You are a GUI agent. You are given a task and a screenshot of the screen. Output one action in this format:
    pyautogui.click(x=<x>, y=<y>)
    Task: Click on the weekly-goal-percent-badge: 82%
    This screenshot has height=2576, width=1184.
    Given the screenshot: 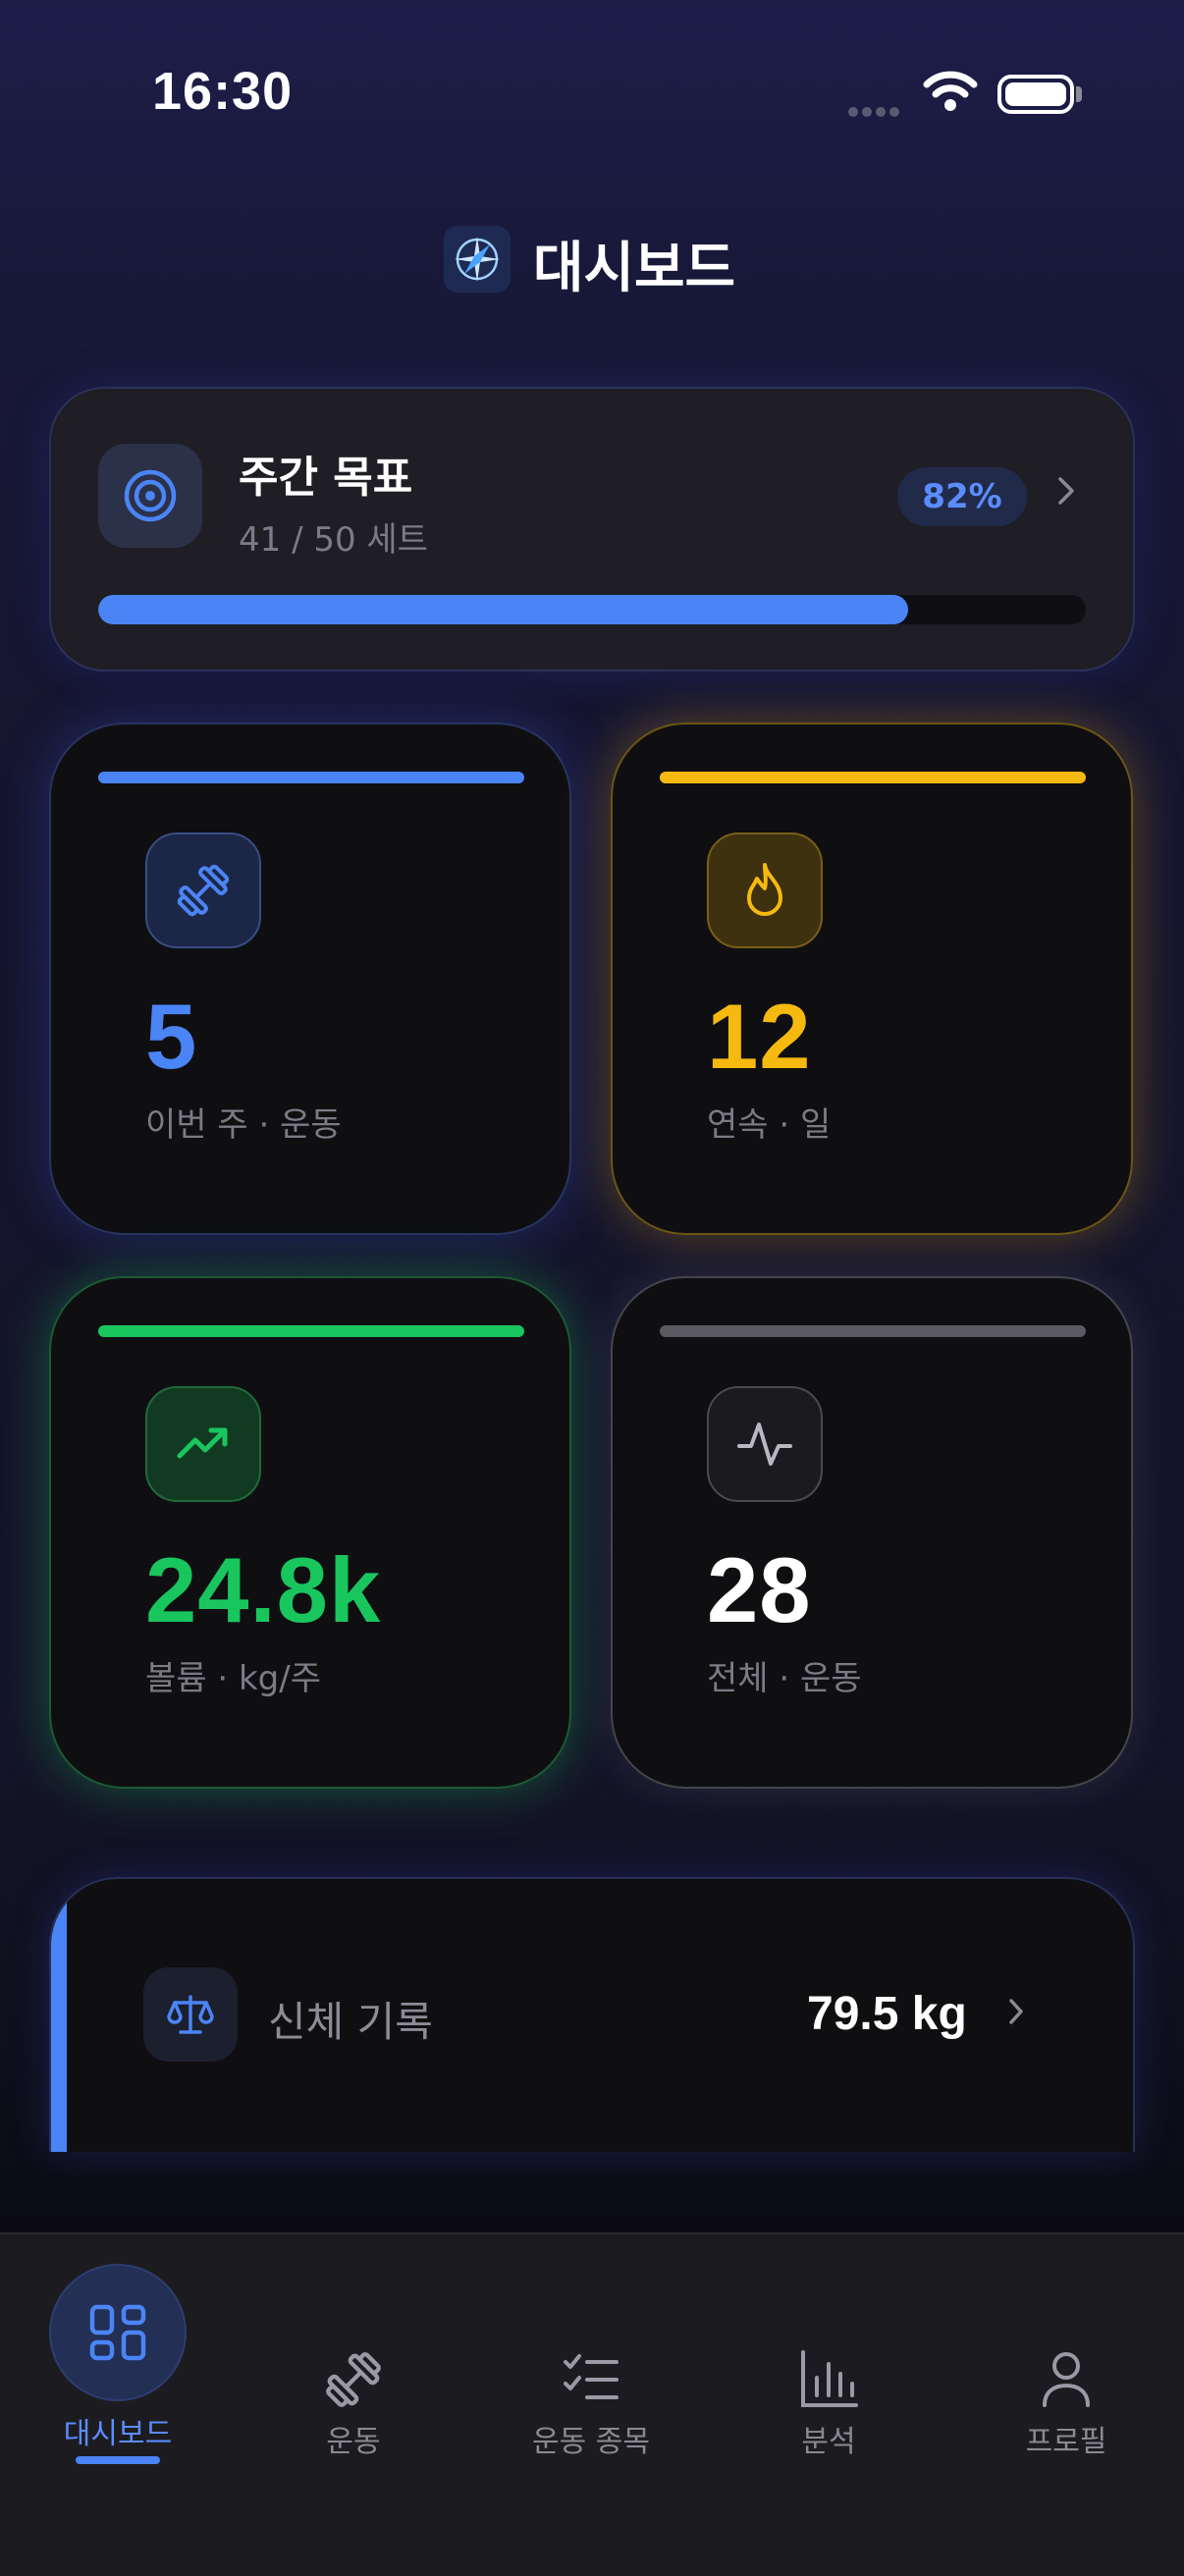 What is the action you would take?
    pyautogui.click(x=962, y=496)
    